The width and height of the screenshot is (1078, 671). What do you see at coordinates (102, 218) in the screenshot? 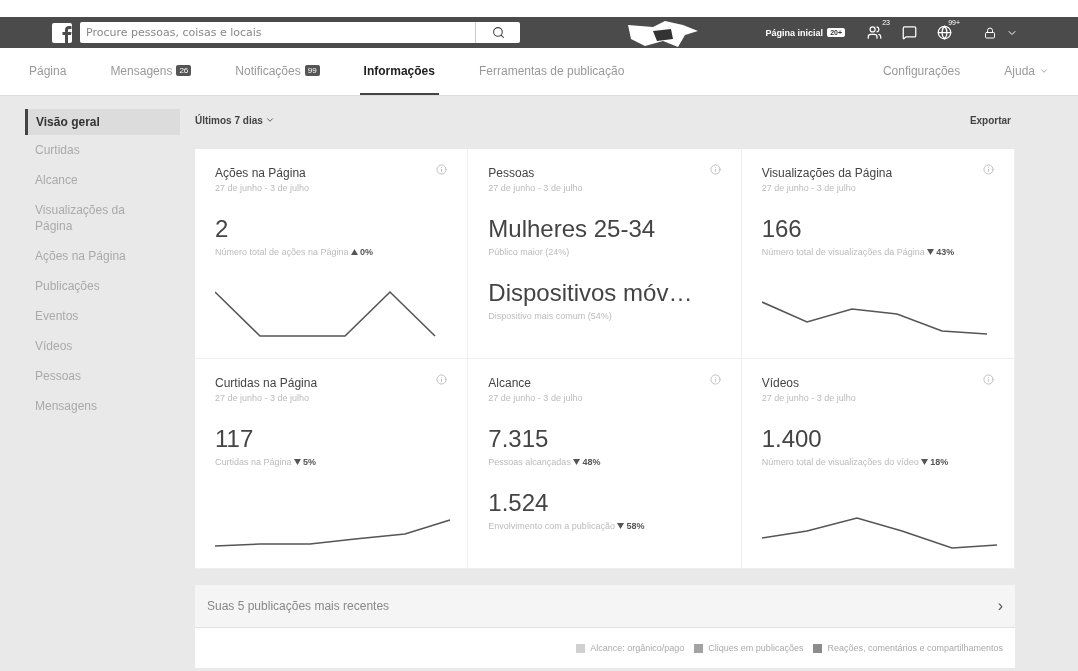
I see `sidebar-item: Visualizações da Página` at bounding box center [102, 218].